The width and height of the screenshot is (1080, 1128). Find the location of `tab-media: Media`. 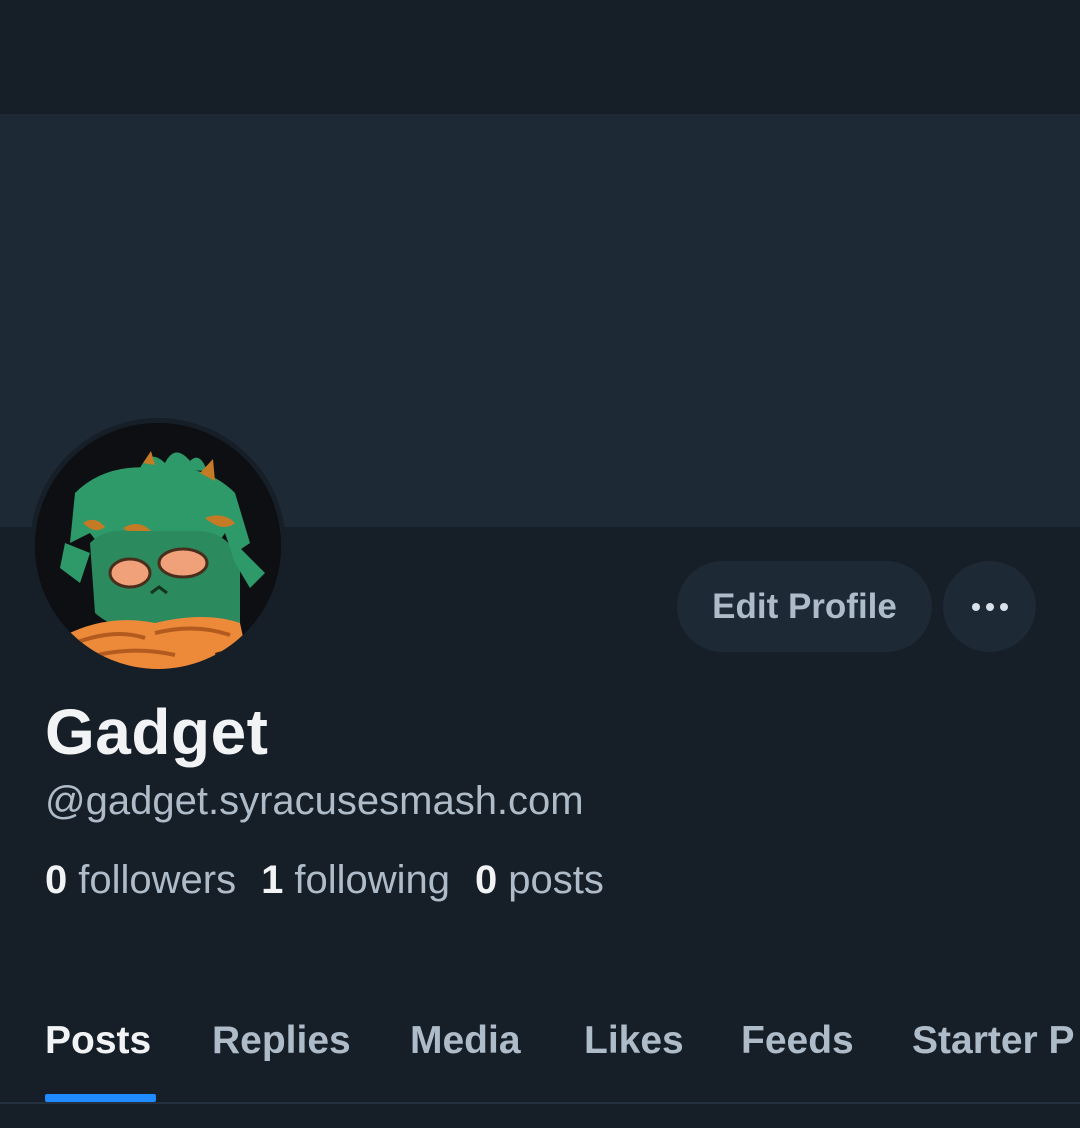

tab-media: Media is located at coordinates (465, 1041).